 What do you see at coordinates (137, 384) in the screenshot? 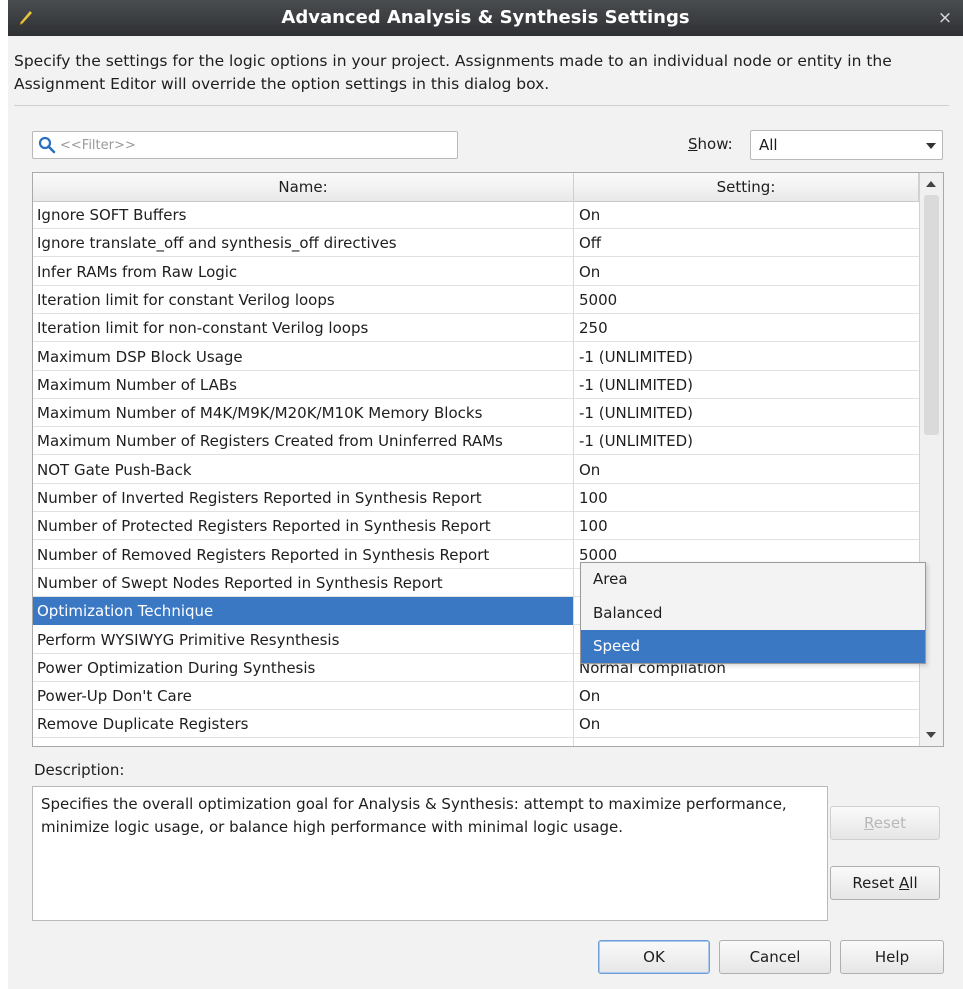
I see `setting-name-cell: Maximum Number of LABs` at bounding box center [137, 384].